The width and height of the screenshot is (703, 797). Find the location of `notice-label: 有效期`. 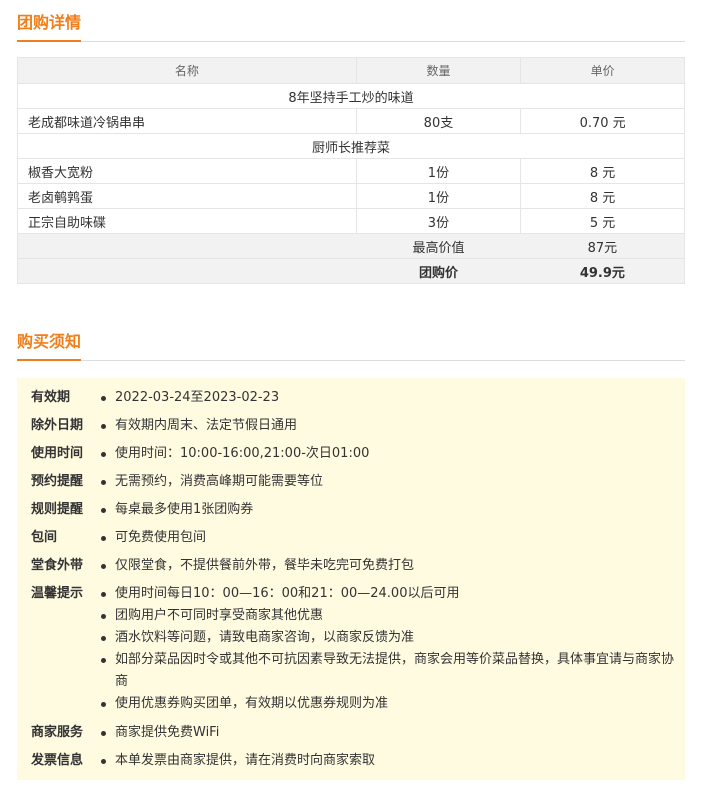

notice-label: 有效期 is located at coordinates (51, 397).